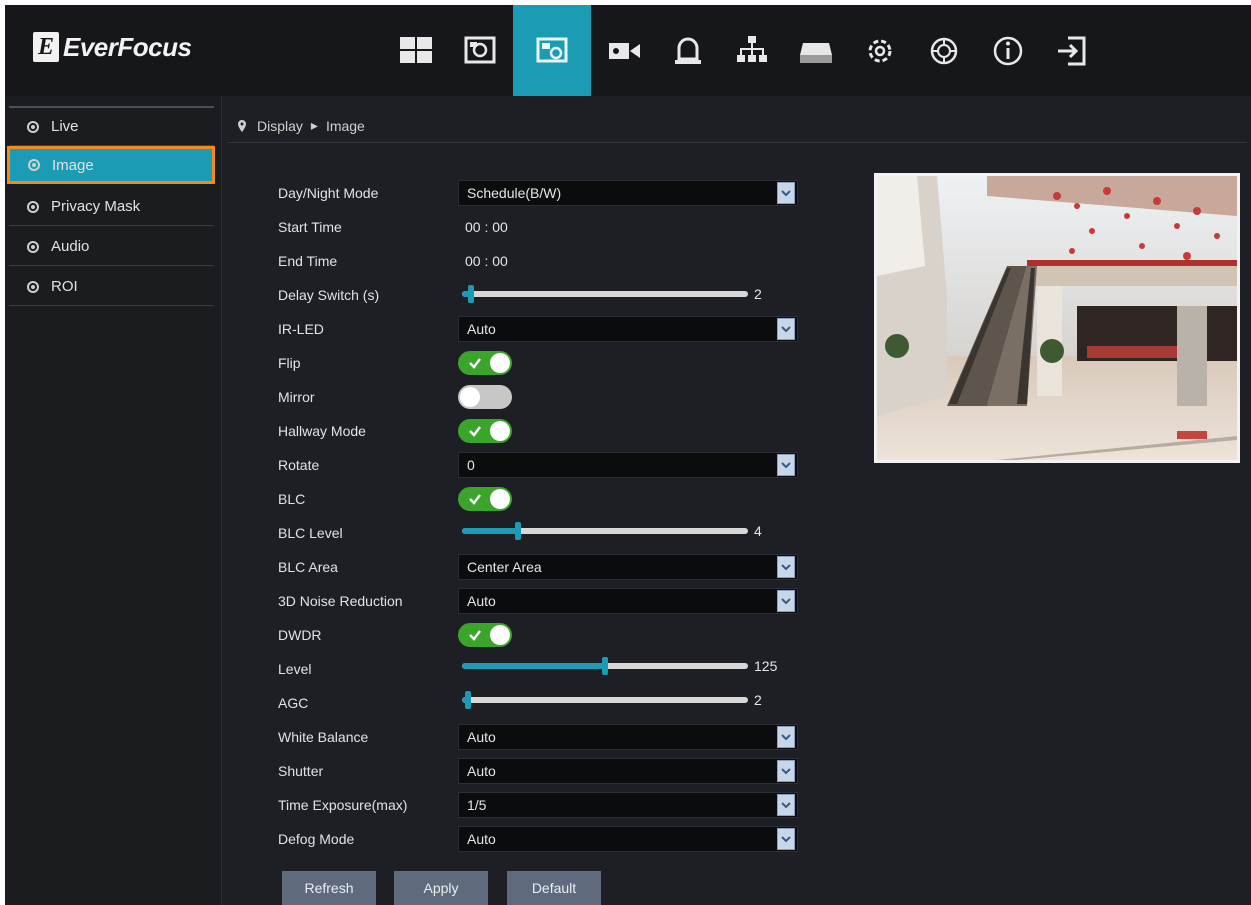 The height and width of the screenshot is (905, 1251). Describe the element at coordinates (96, 206) in the screenshot. I see `sidebar-item-label: Privacy Mask` at that location.